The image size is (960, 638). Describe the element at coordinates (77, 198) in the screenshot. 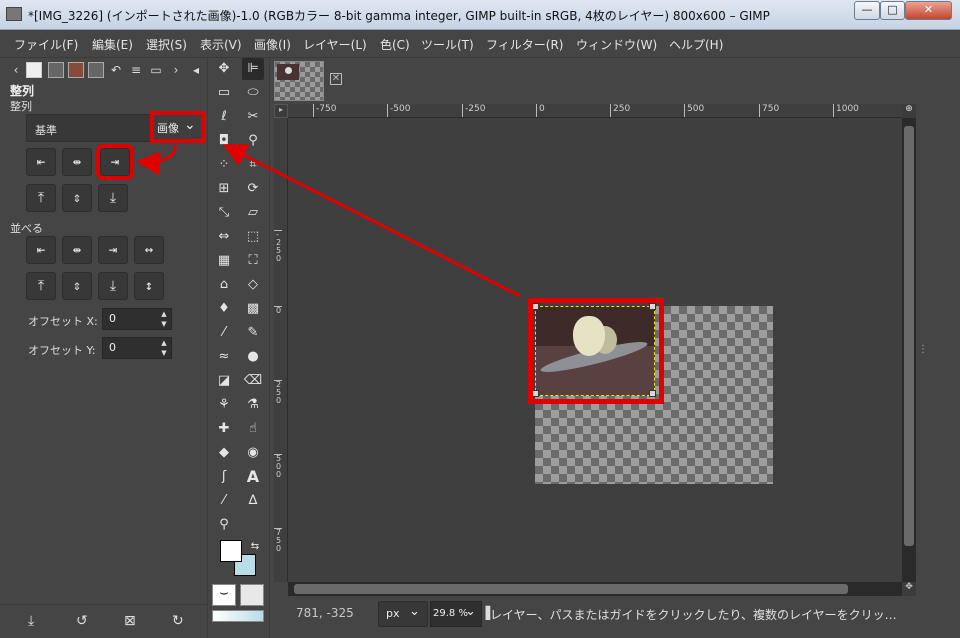

I see `align-vcenter-button: ⇕` at that location.